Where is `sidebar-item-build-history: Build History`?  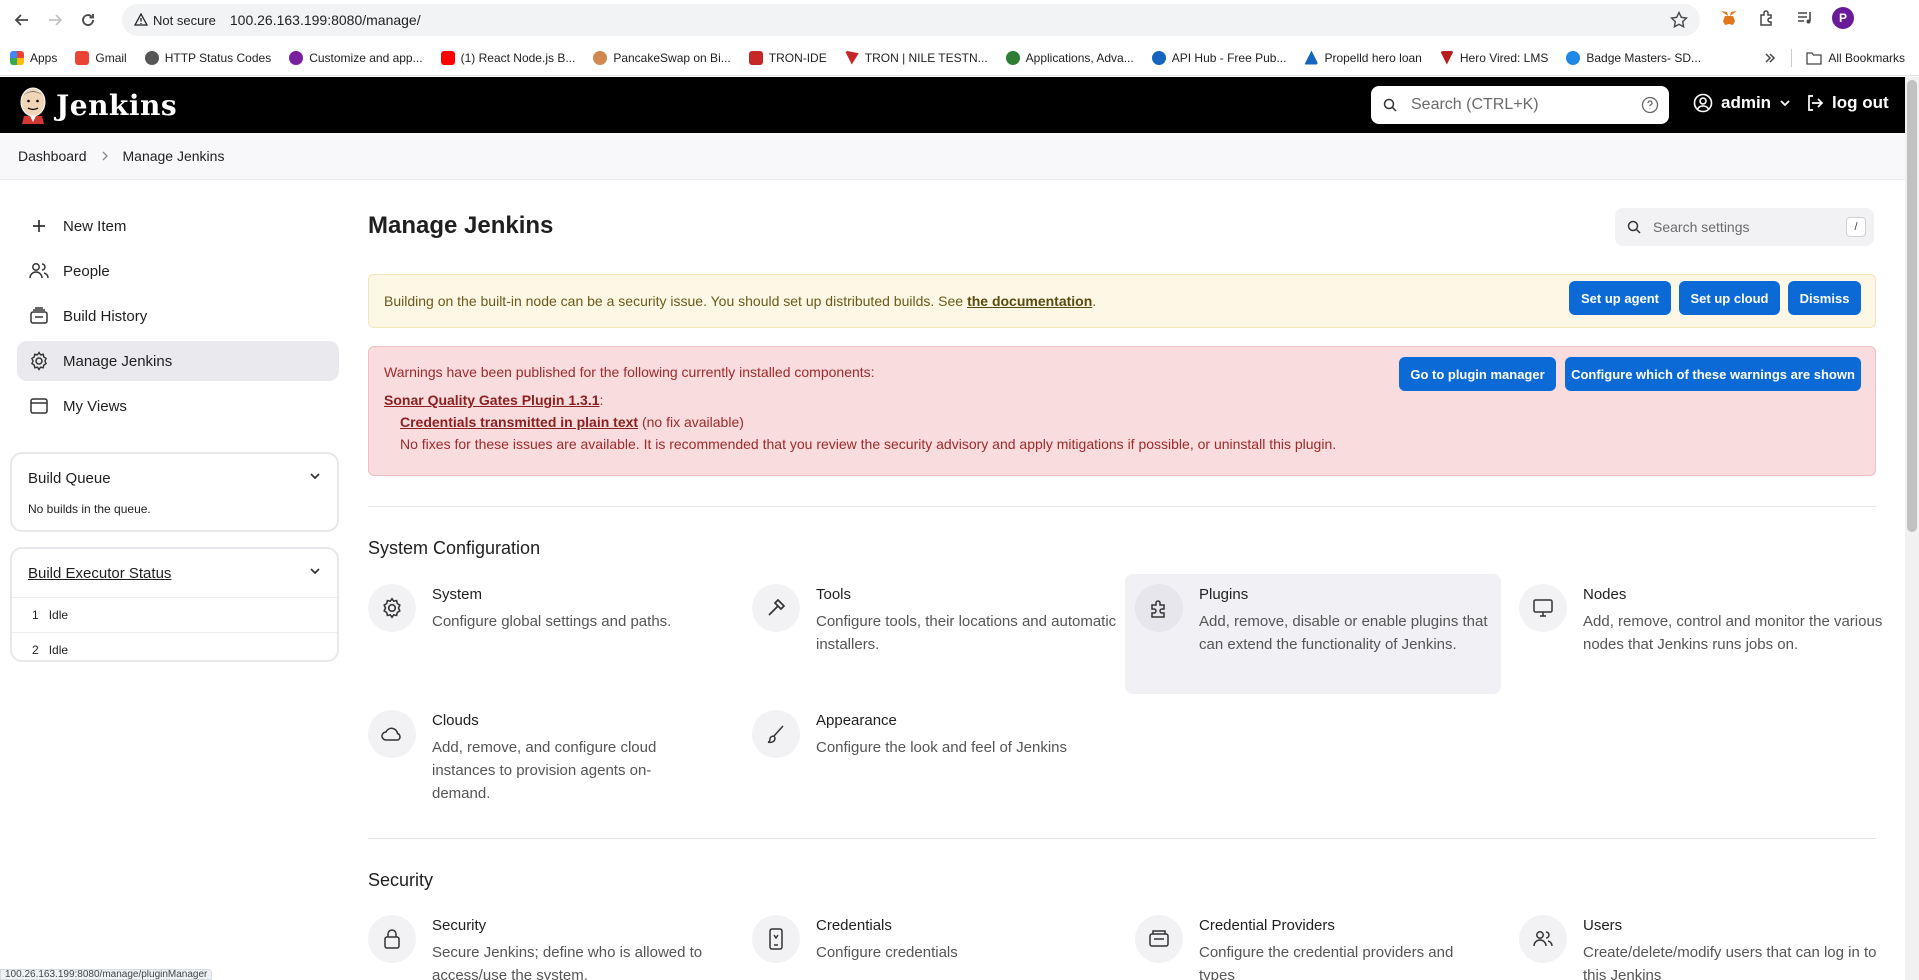 sidebar-item-build-history: Build History is located at coordinates (178, 316).